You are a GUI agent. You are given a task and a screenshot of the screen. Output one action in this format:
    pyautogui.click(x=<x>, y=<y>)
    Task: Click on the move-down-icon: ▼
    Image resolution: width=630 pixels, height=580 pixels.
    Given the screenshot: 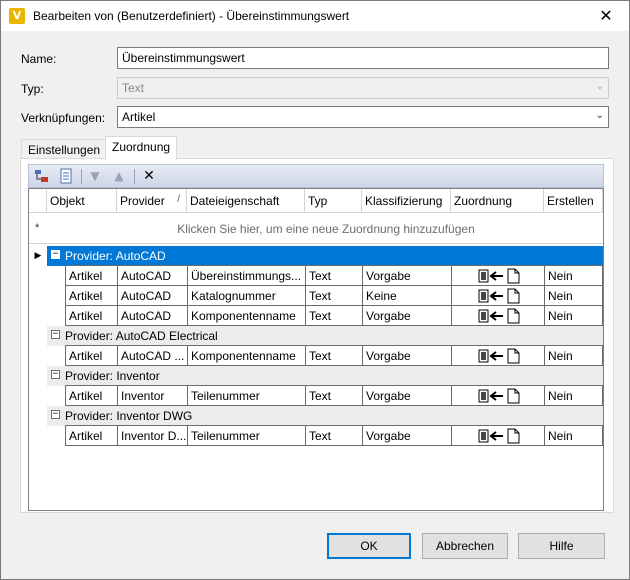 What is the action you would take?
    pyautogui.click(x=95, y=176)
    